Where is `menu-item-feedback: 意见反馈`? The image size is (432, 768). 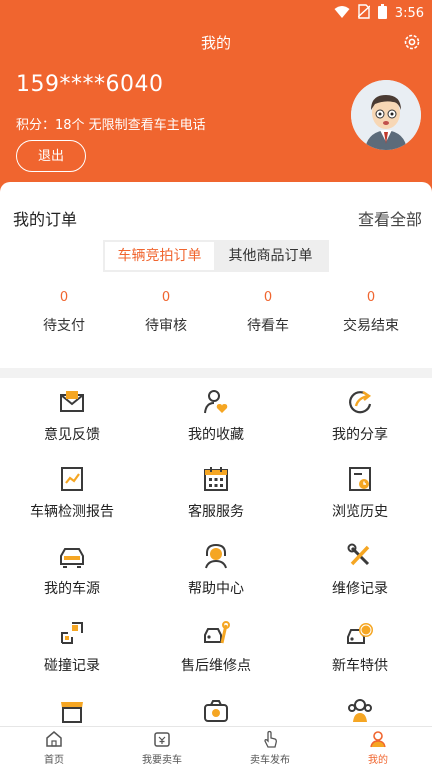 menu-item-feedback: 意见反馈 is located at coordinates (72, 416).